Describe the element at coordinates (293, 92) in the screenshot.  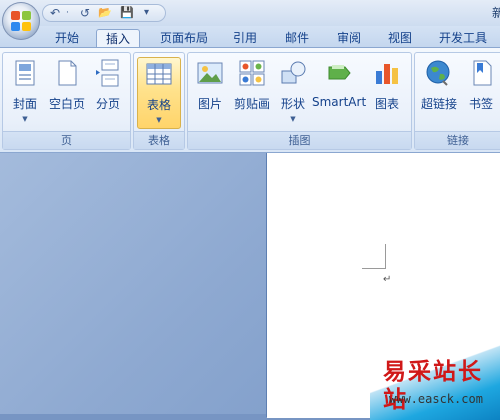
I see `shapes-button: 形状 ▼` at that location.